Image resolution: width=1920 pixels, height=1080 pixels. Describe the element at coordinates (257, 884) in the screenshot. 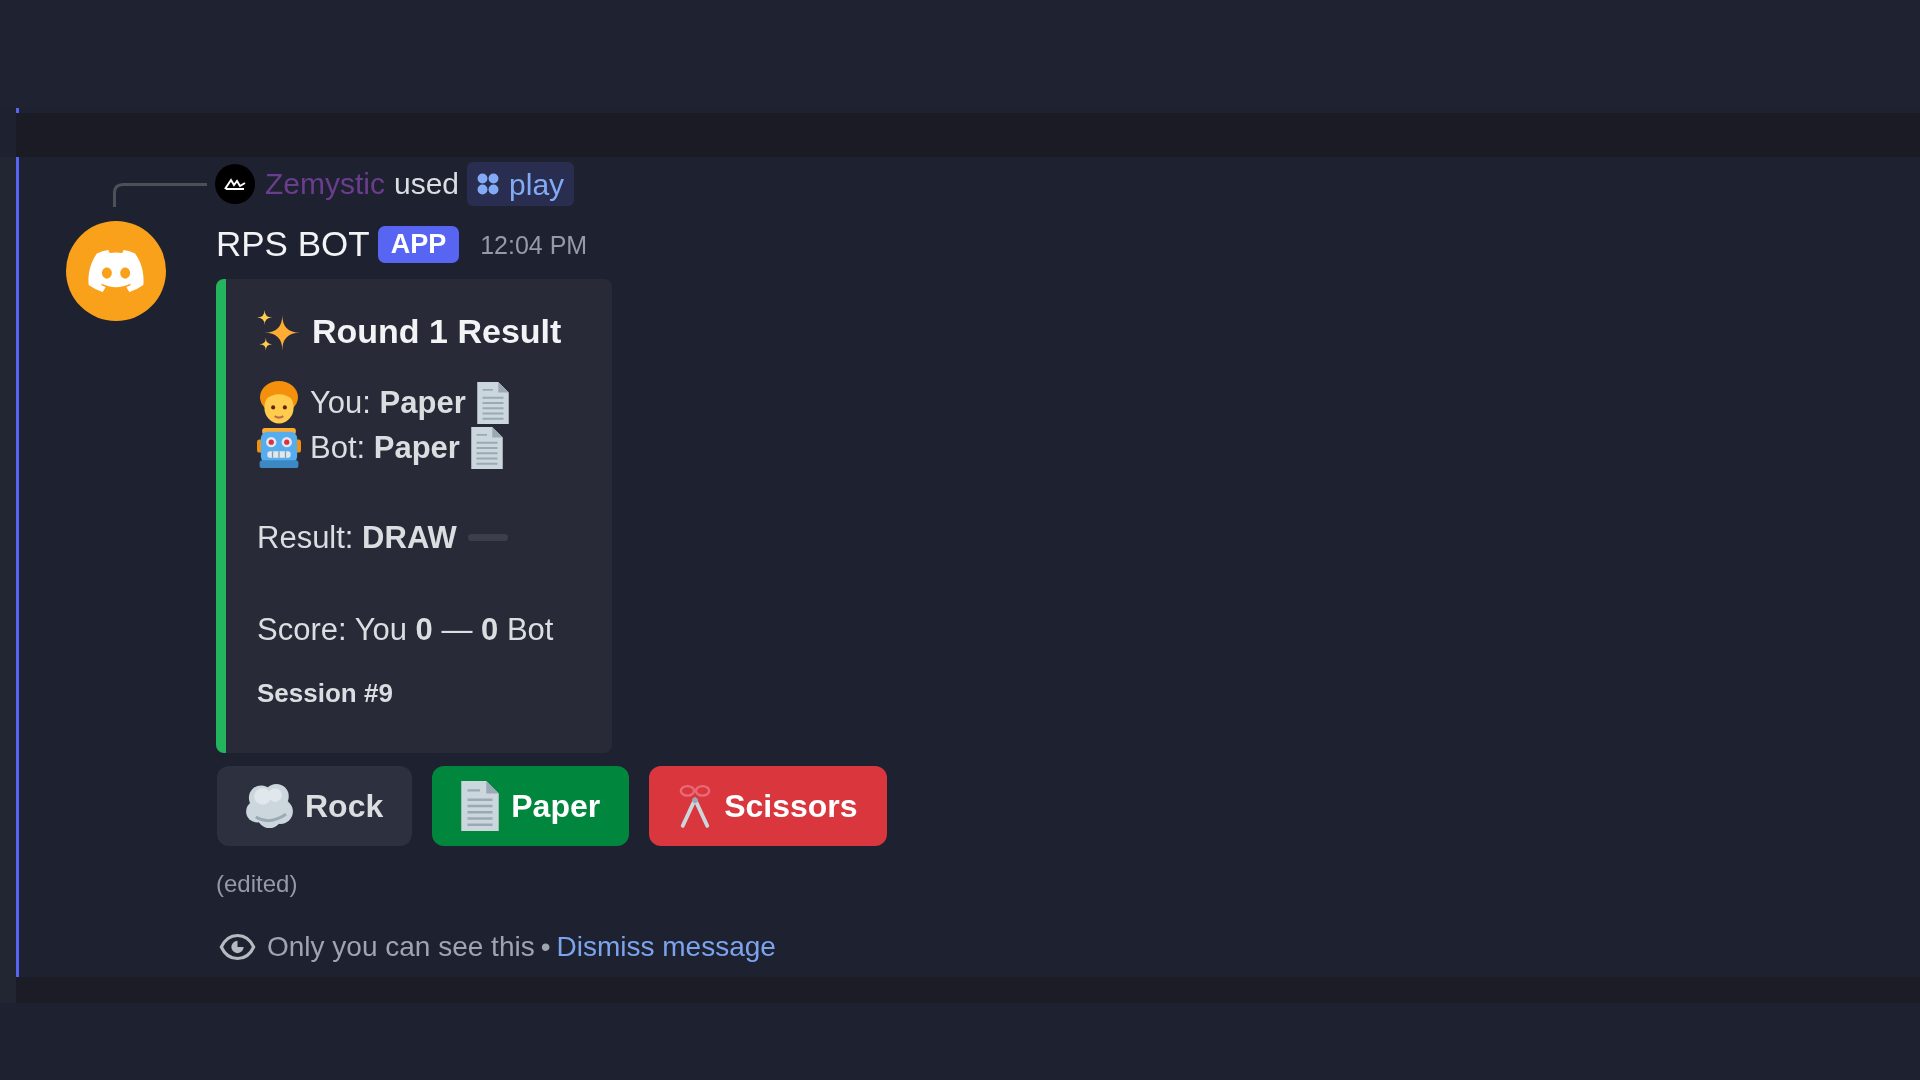

I see `edited-label: (edited)` at that location.